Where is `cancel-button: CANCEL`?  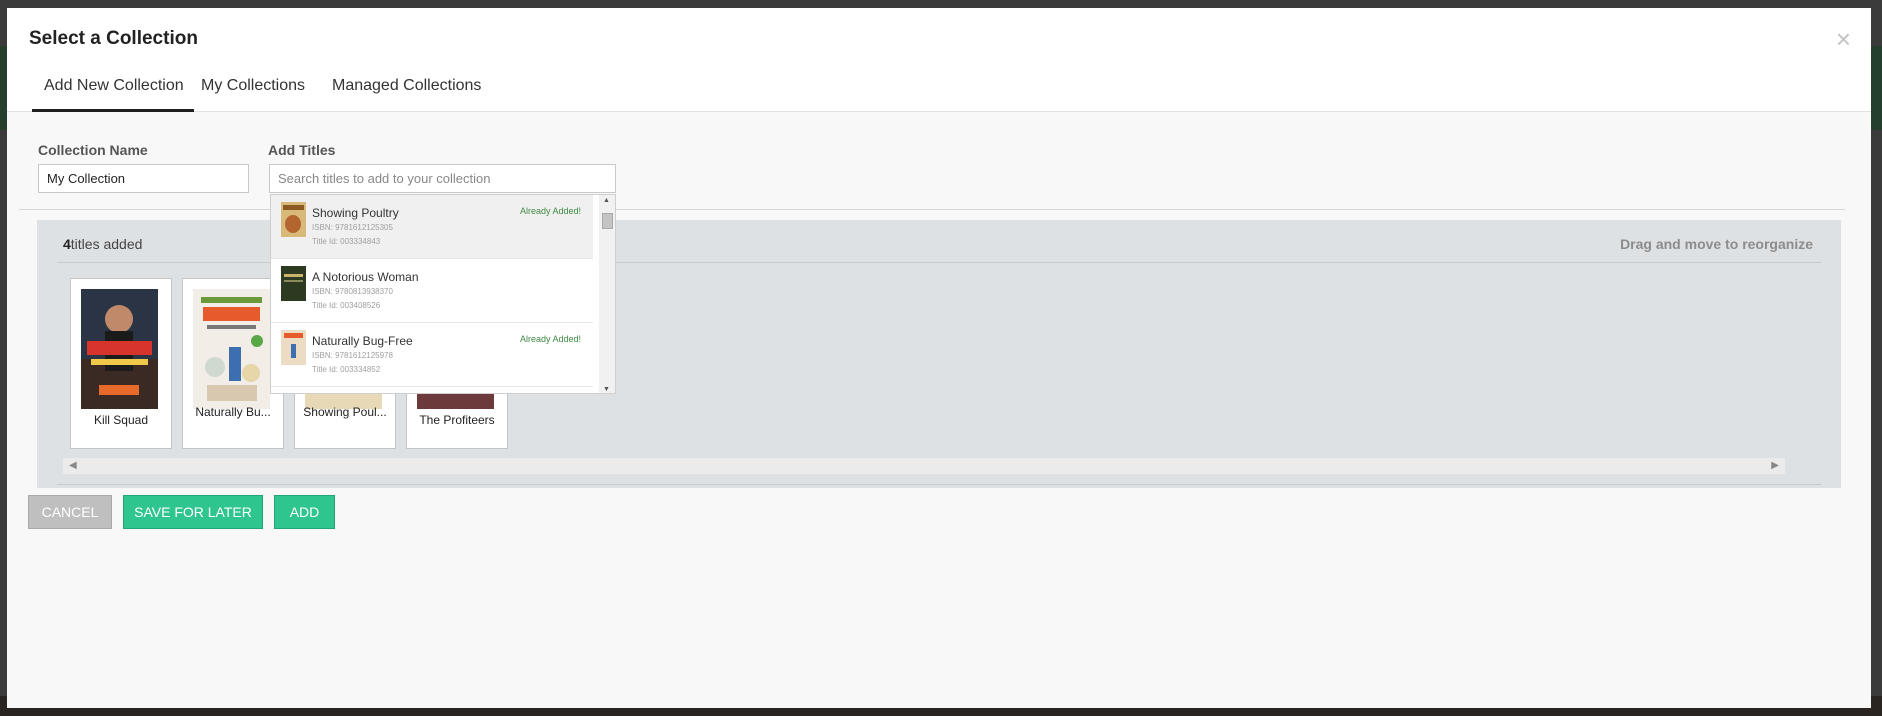 cancel-button: CANCEL is located at coordinates (70, 512).